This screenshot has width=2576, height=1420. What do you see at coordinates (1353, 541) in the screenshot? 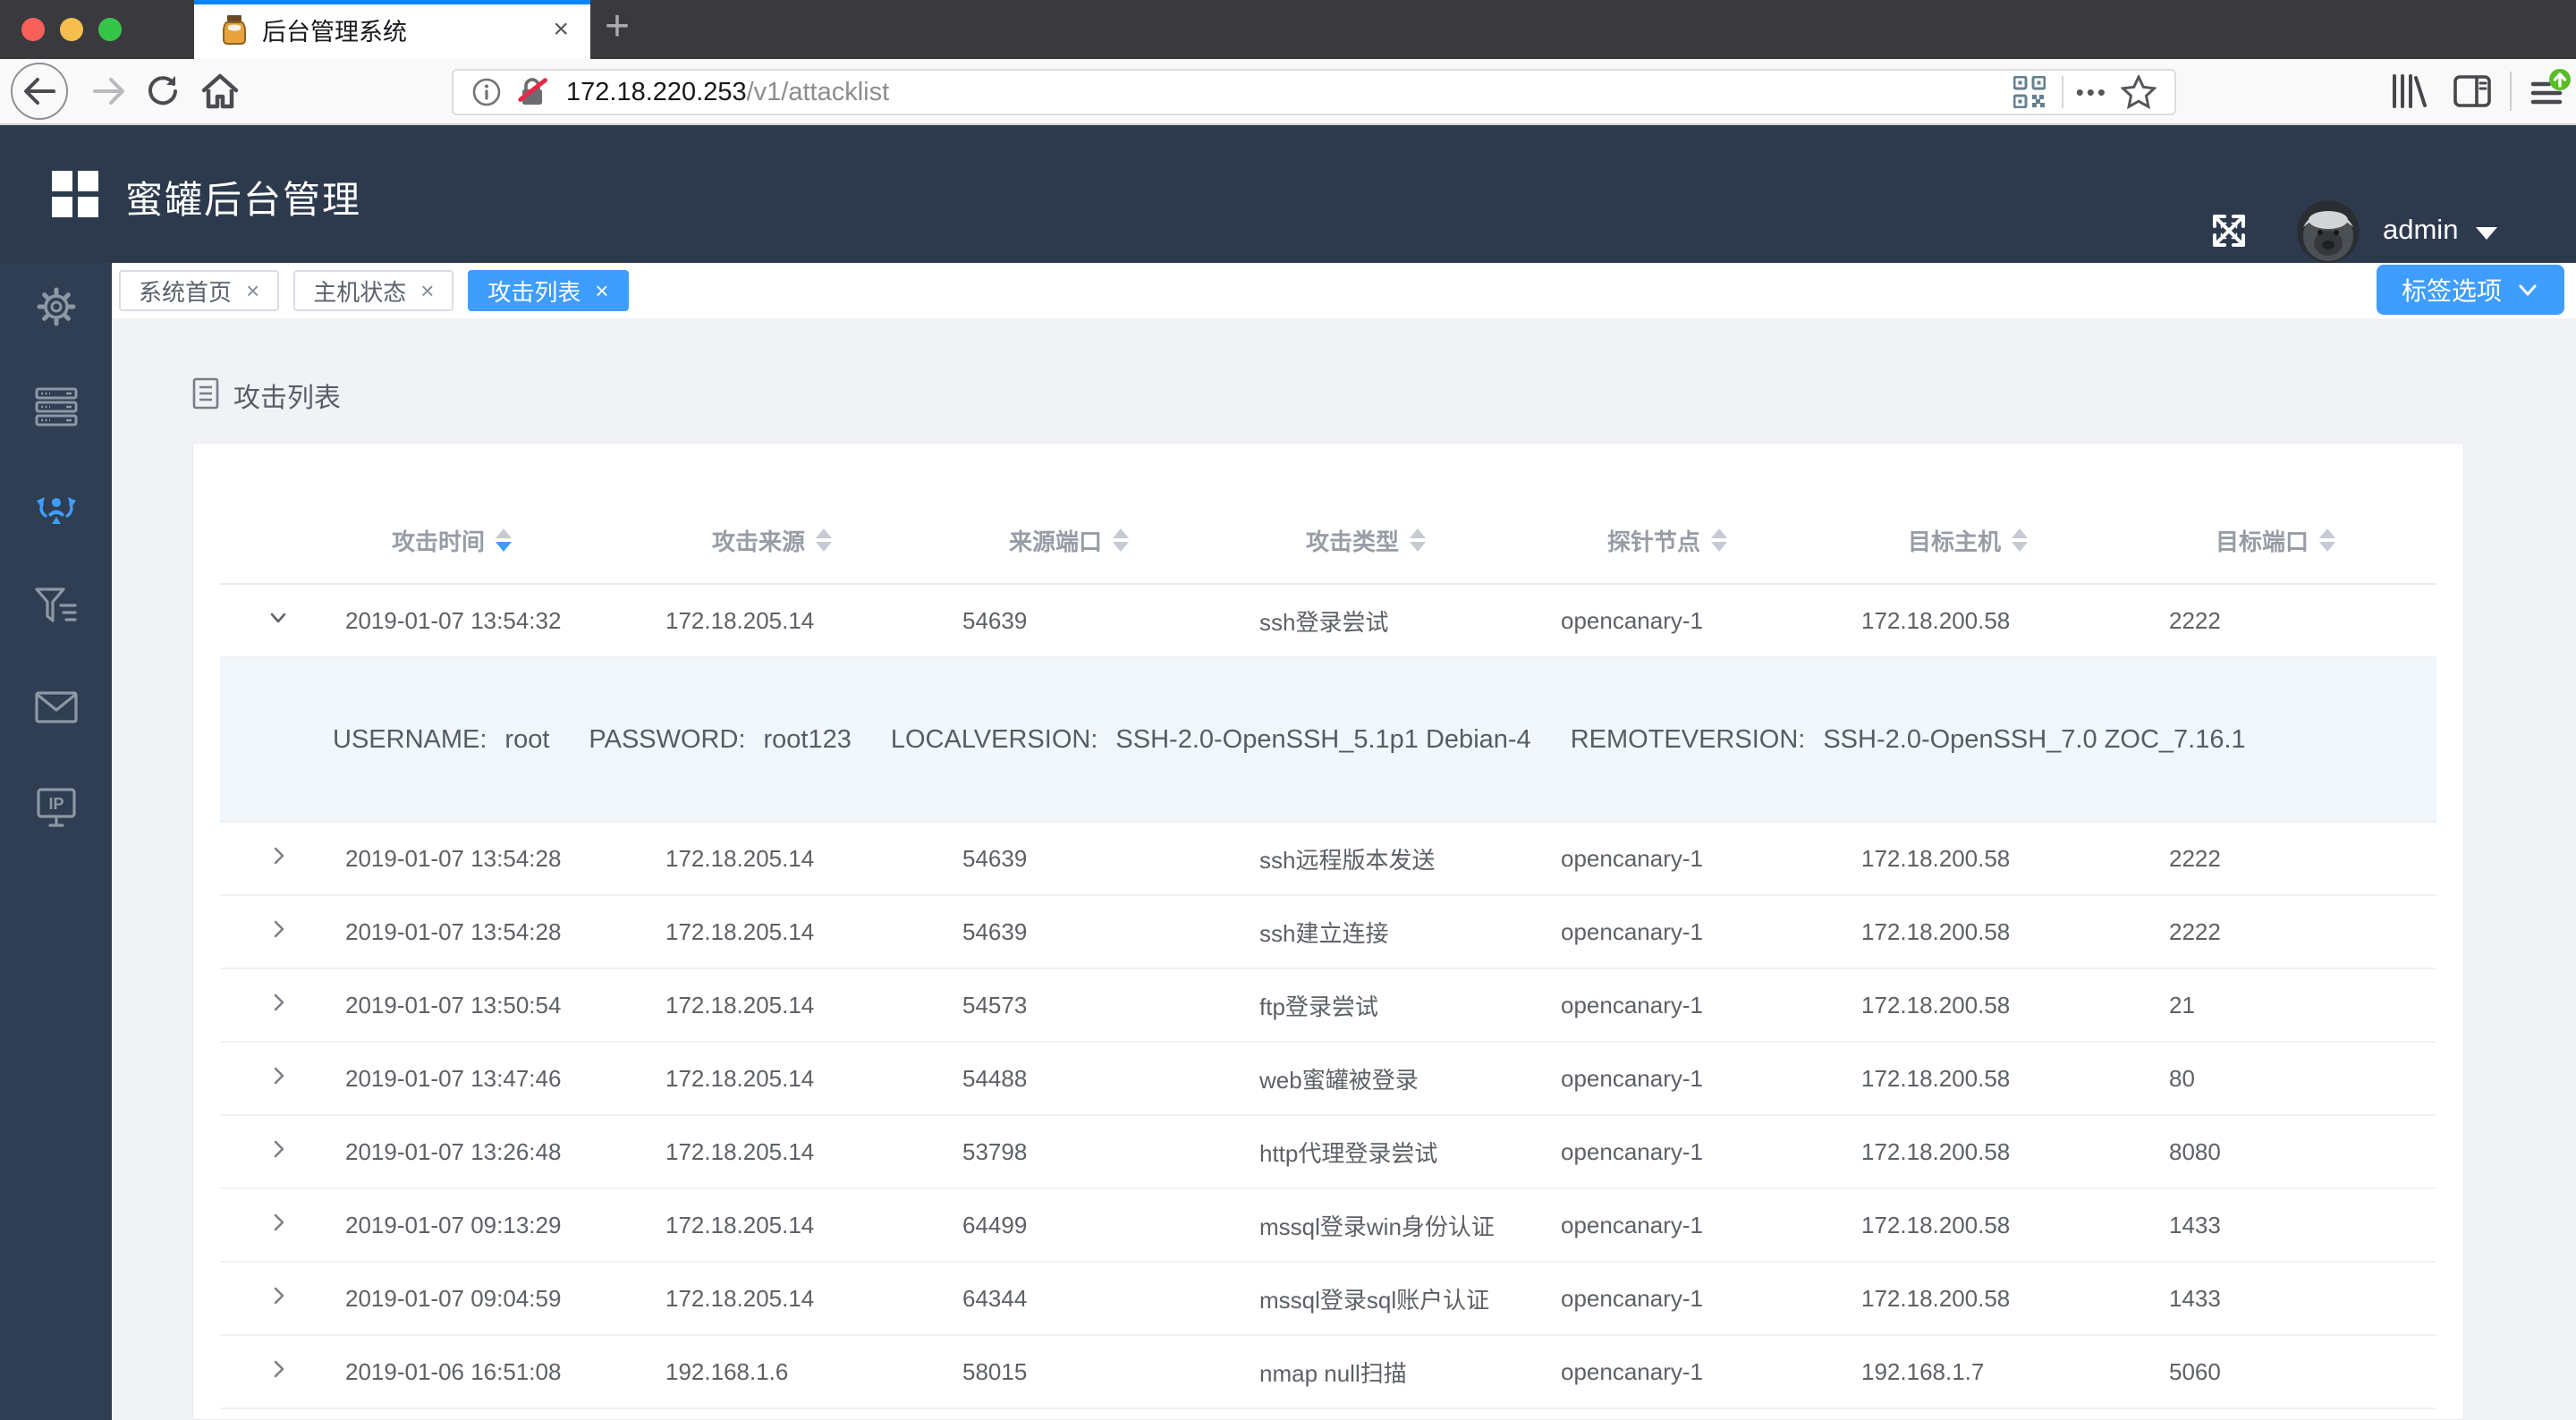
I see `column-header-label: 攻击类型` at bounding box center [1353, 541].